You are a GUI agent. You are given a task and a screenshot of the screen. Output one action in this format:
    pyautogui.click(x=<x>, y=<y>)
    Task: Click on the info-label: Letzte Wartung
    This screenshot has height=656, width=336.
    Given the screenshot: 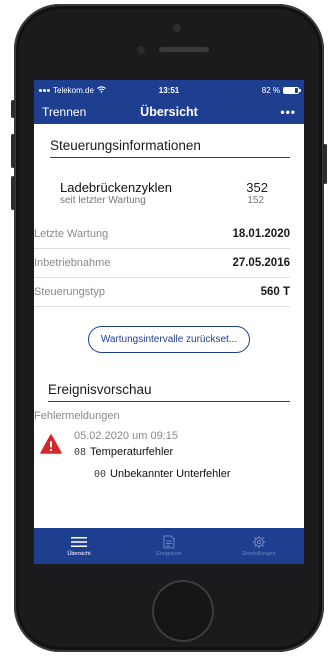 What is the action you would take?
    pyautogui.click(x=71, y=234)
    